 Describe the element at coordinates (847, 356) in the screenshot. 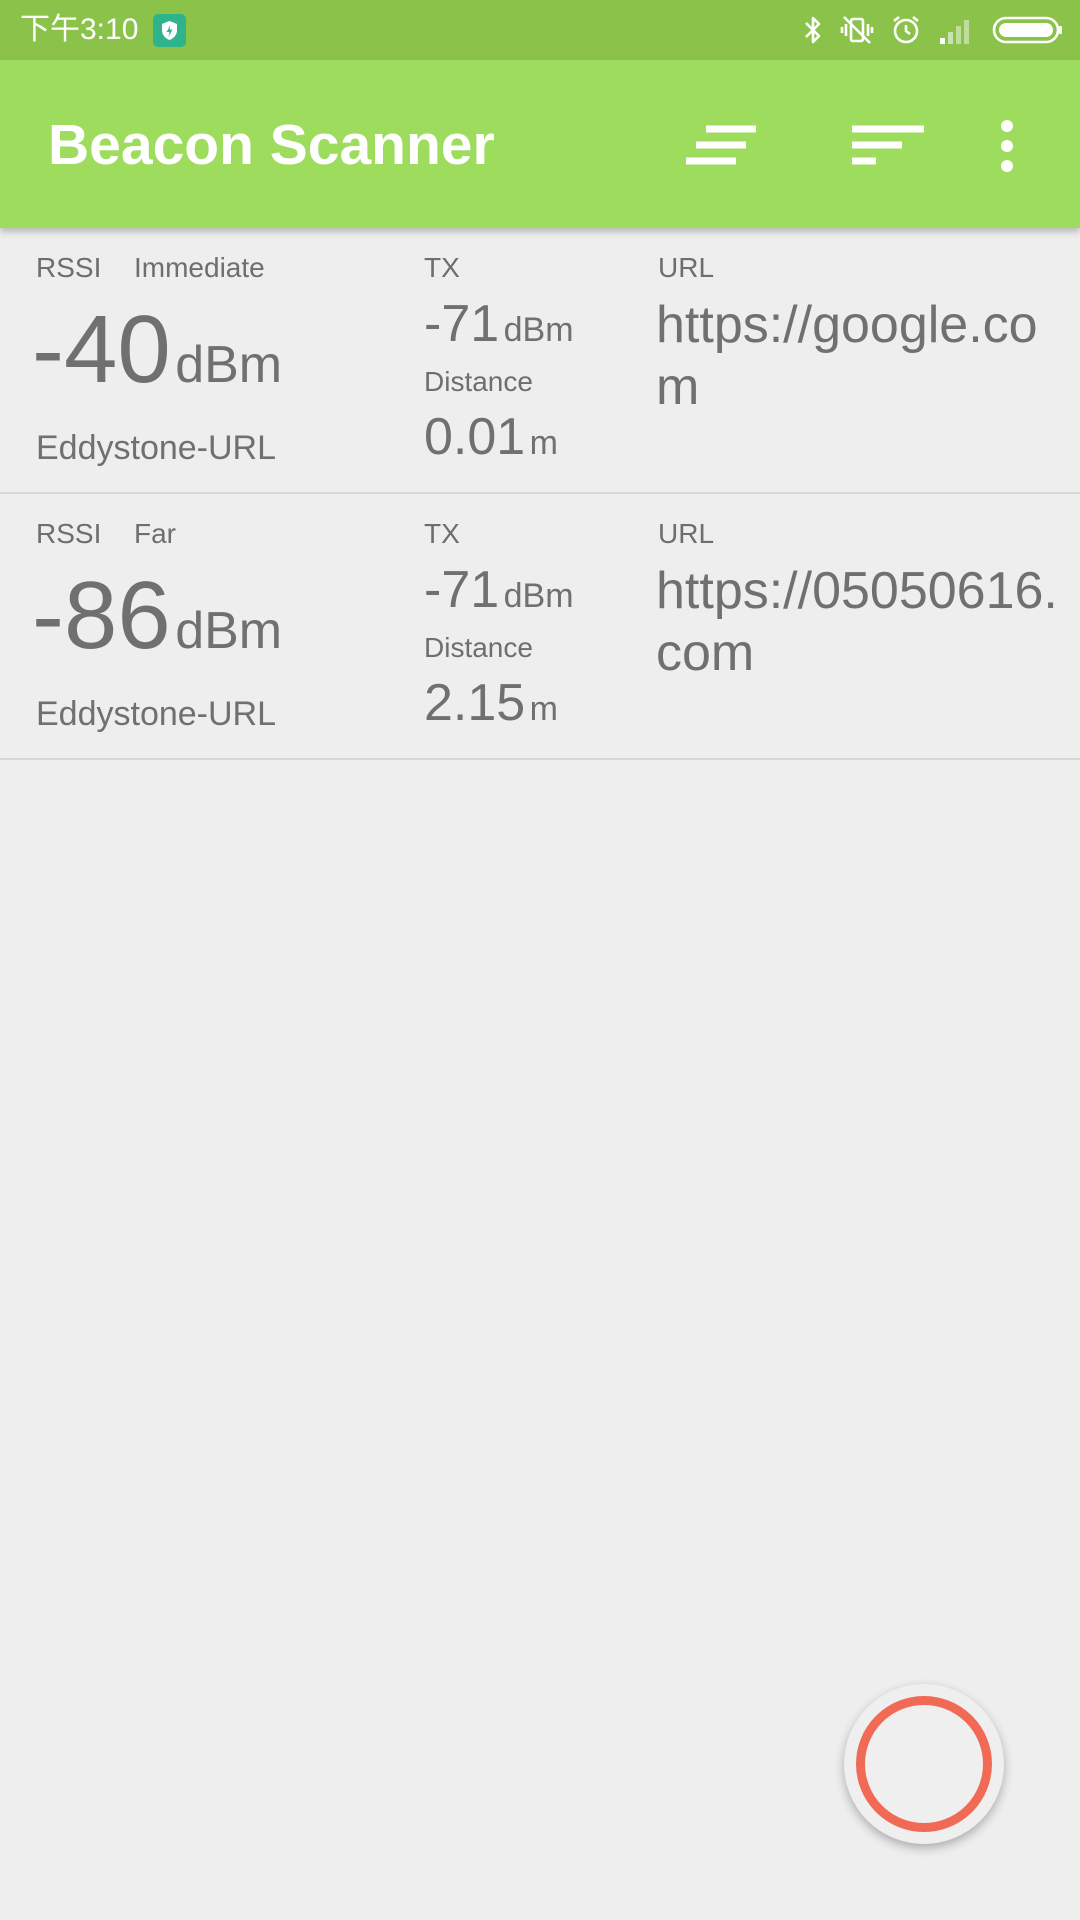

I see `beacon-url: https://google.com` at that location.